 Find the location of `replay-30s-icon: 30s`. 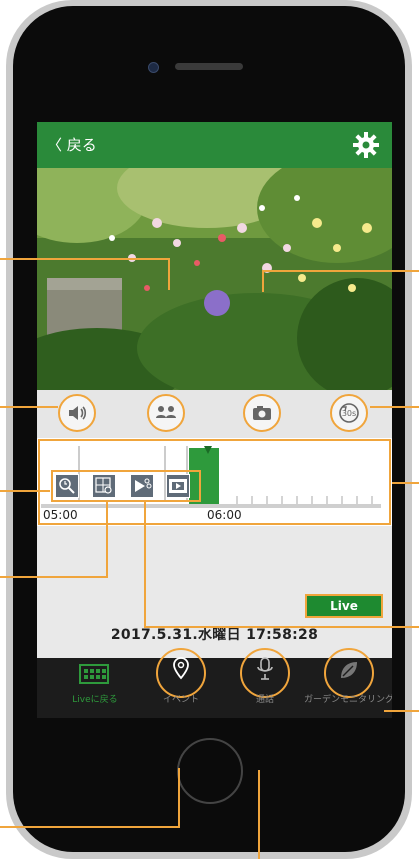

replay-30s-icon: 30s is located at coordinates (349, 413).